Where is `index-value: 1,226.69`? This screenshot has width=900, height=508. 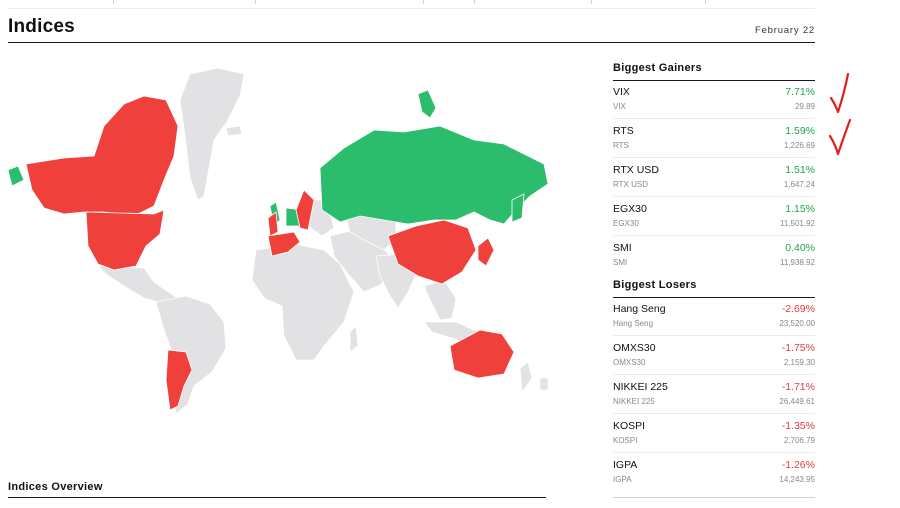
index-value: 1,226.69 is located at coordinates (799, 145).